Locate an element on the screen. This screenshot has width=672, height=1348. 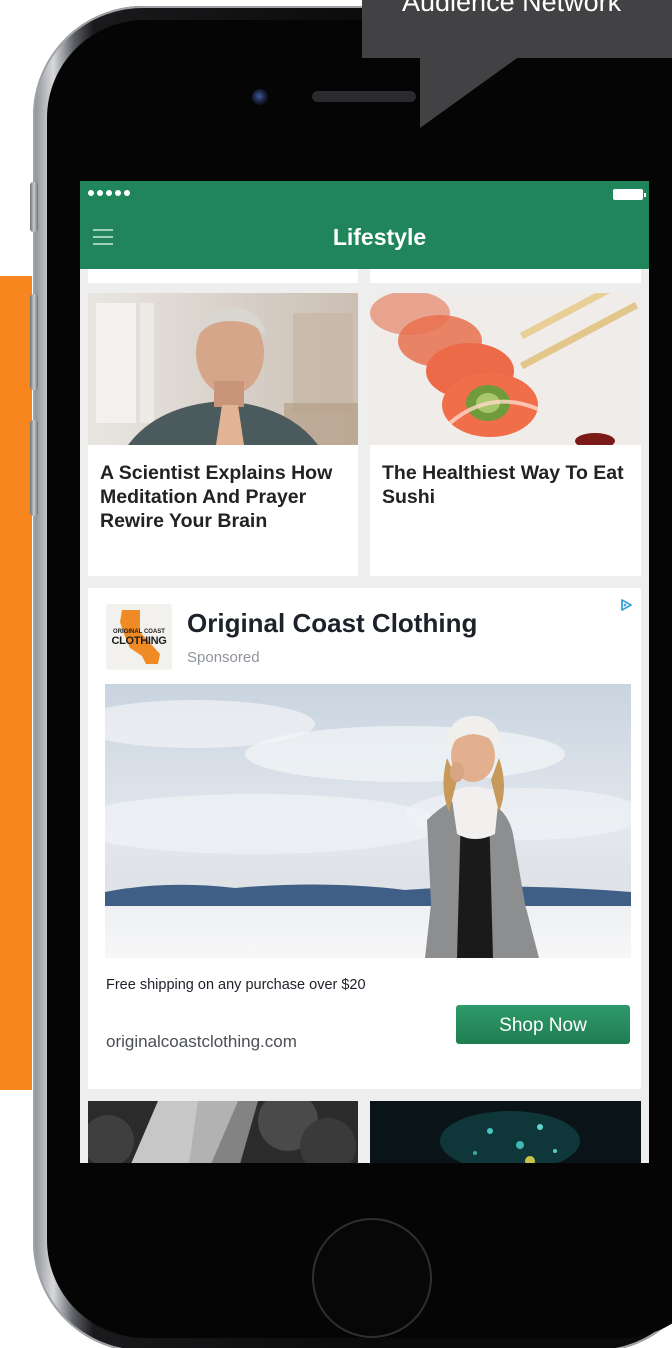
volume-up-button is located at coordinates (34, 342).